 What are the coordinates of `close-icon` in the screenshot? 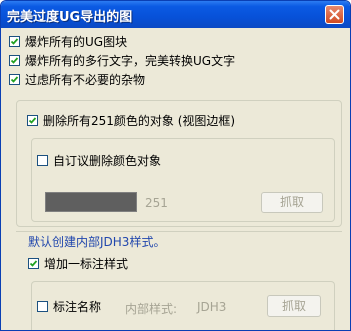 It's located at (334, 14).